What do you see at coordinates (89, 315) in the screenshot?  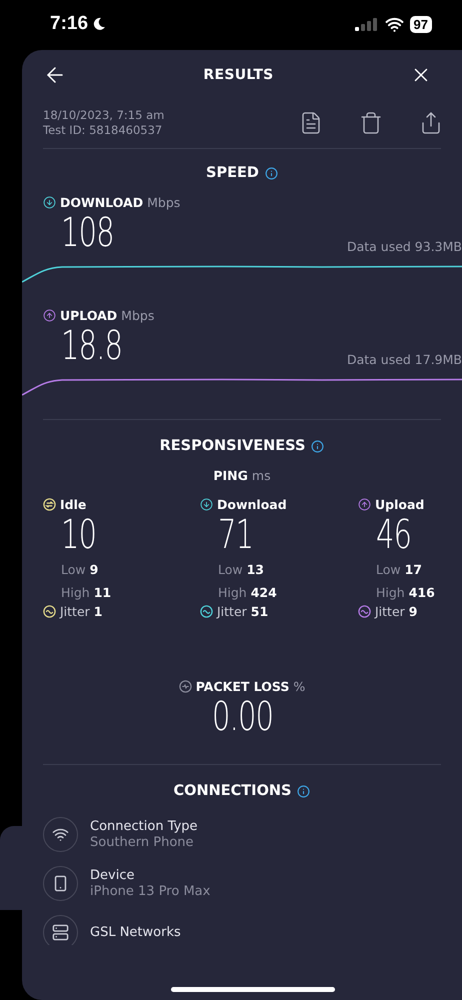 I see `metric-label: UPLOAD` at bounding box center [89, 315].